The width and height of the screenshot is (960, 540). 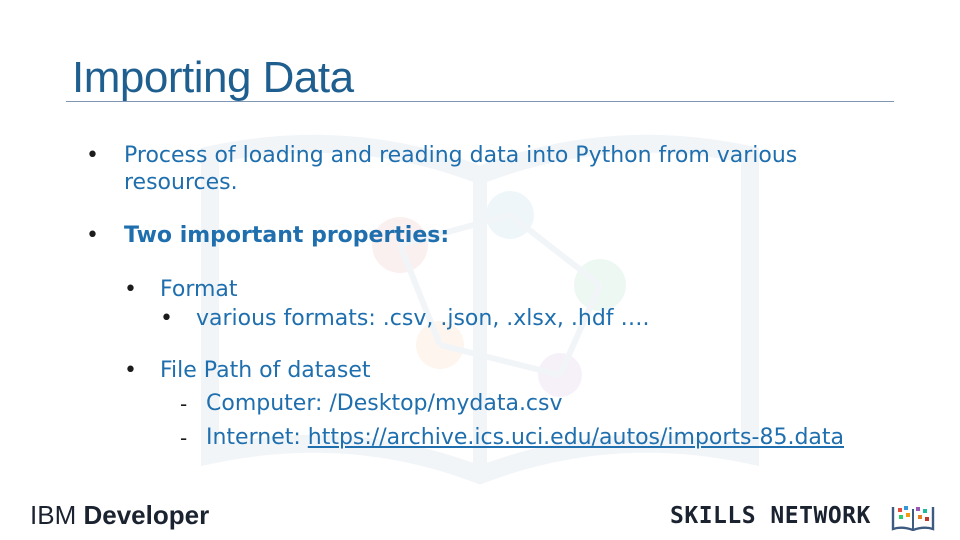 What do you see at coordinates (257, 437) in the screenshot?
I see `internet-label: Internet:` at bounding box center [257, 437].